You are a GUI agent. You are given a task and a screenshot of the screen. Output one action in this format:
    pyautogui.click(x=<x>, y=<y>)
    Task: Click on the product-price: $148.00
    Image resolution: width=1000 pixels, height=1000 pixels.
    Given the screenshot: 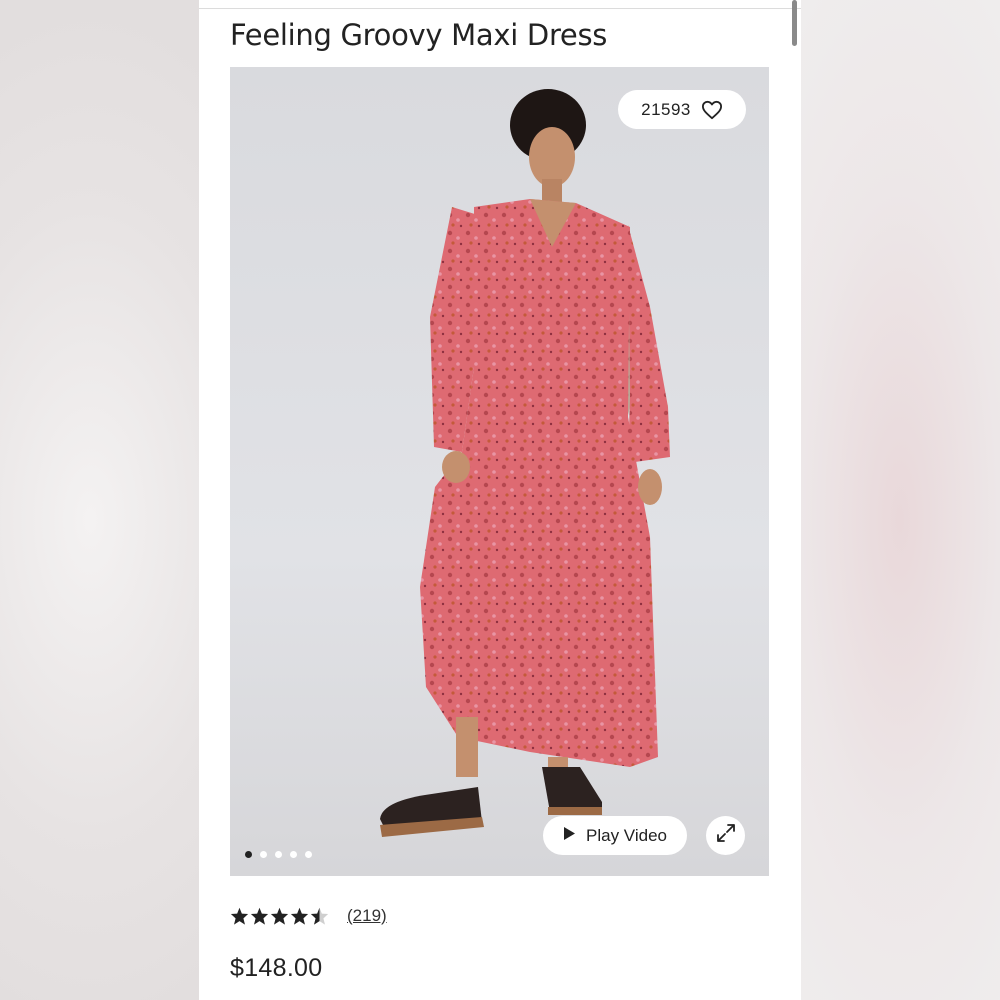 What is the action you would take?
    pyautogui.click(x=276, y=968)
    